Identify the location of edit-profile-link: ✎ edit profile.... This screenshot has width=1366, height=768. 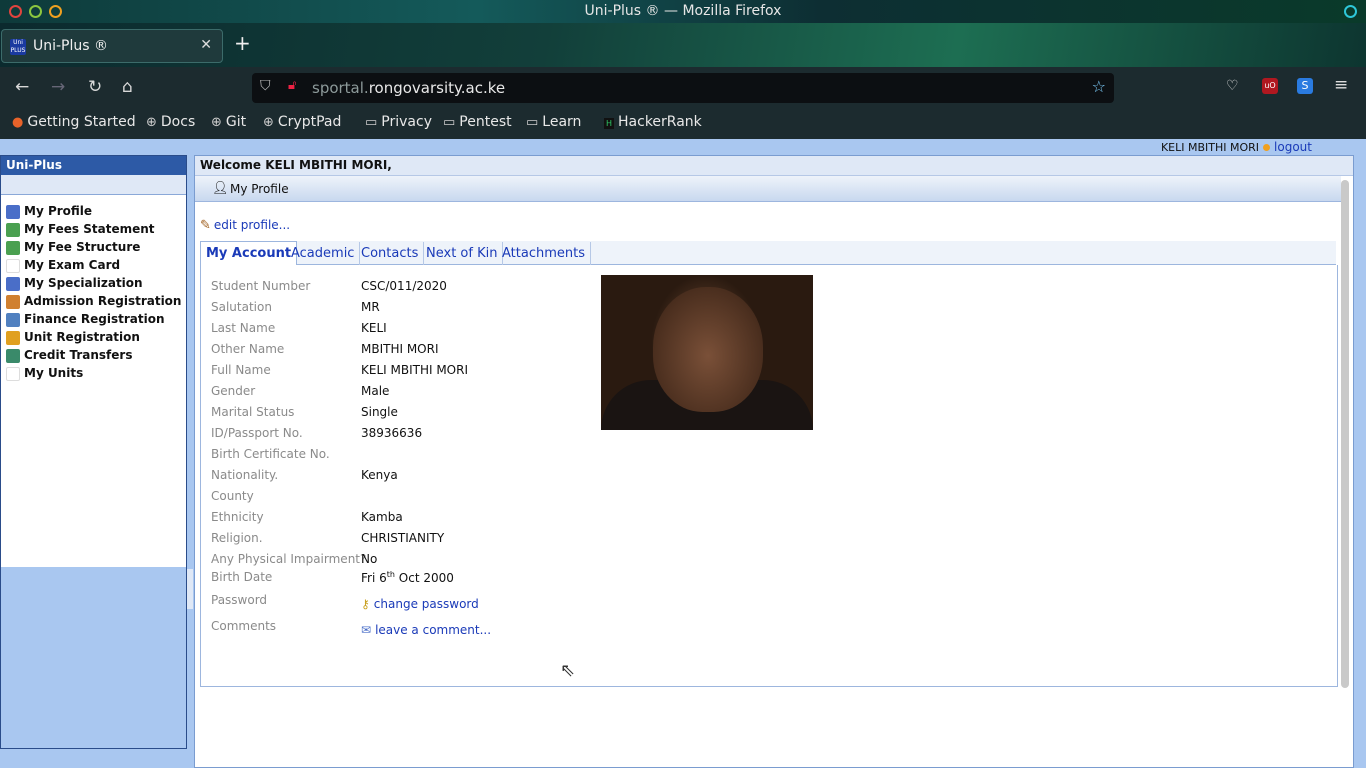
(245, 225).